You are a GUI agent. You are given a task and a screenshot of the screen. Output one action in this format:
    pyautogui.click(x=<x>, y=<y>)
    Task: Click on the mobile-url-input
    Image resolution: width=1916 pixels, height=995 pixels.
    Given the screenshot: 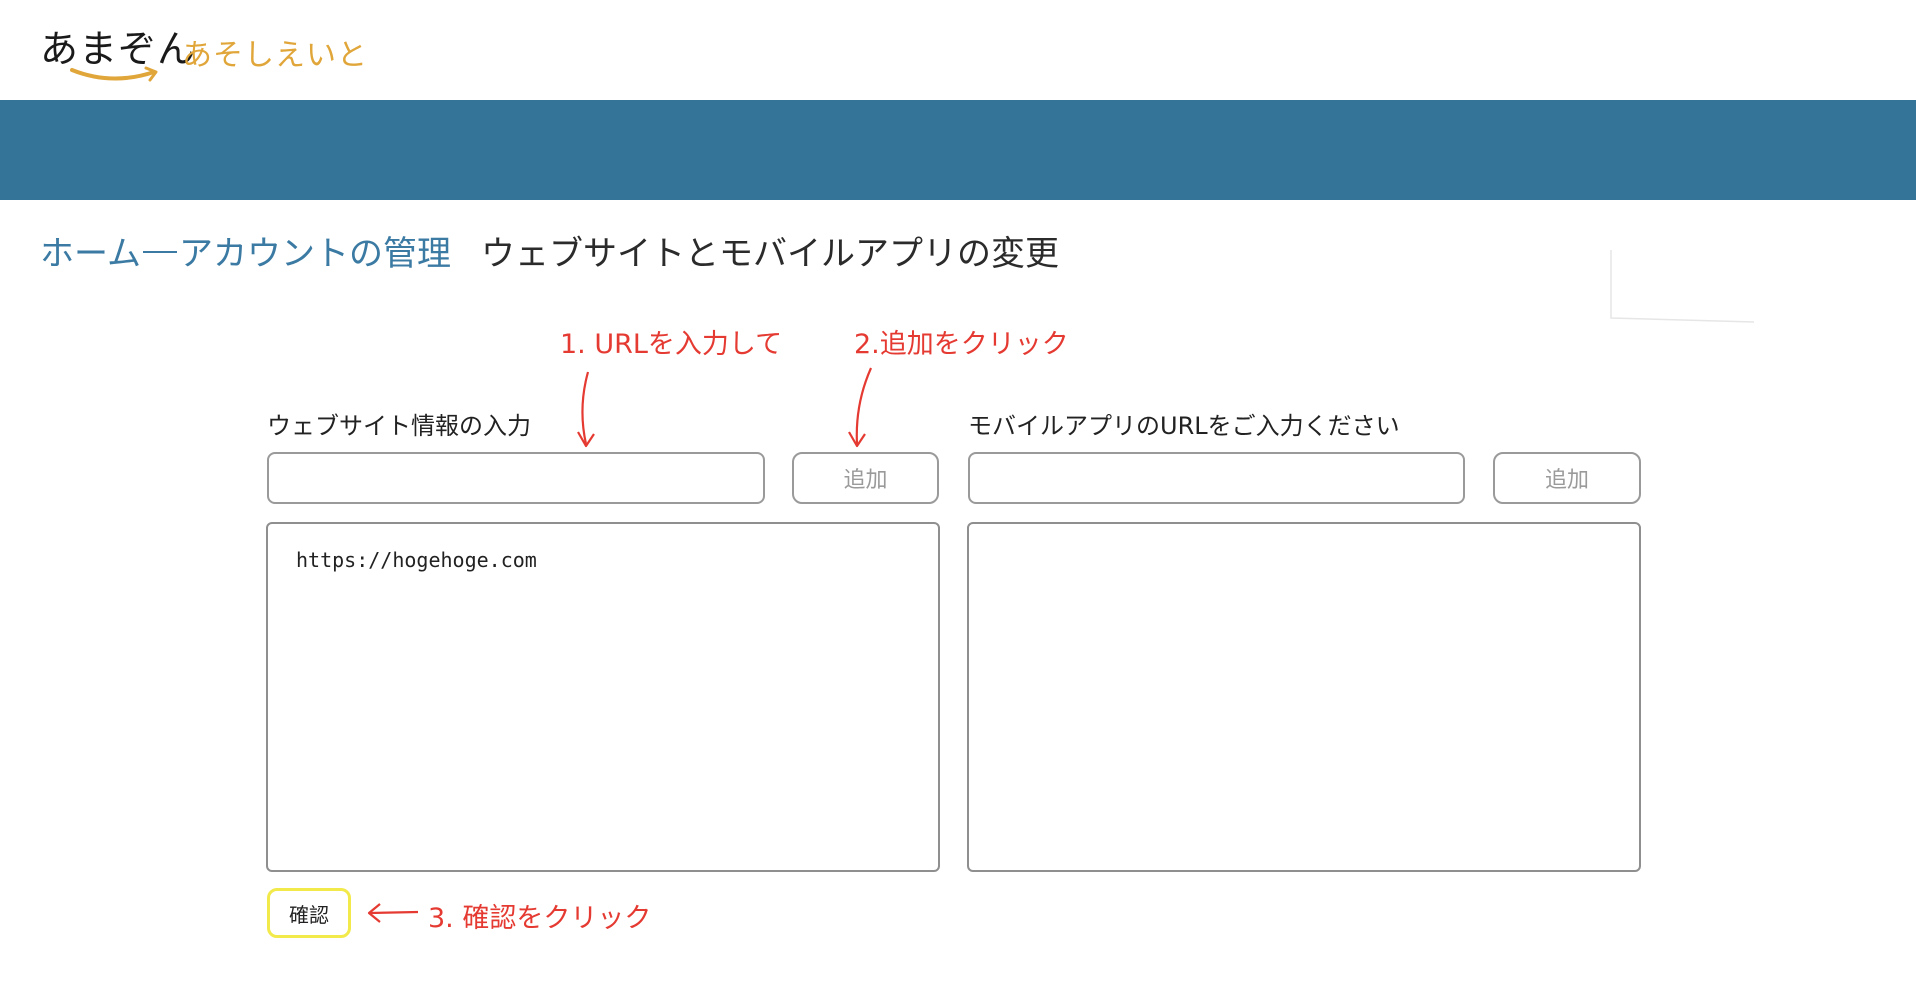 What is the action you would take?
    pyautogui.click(x=1216, y=478)
    